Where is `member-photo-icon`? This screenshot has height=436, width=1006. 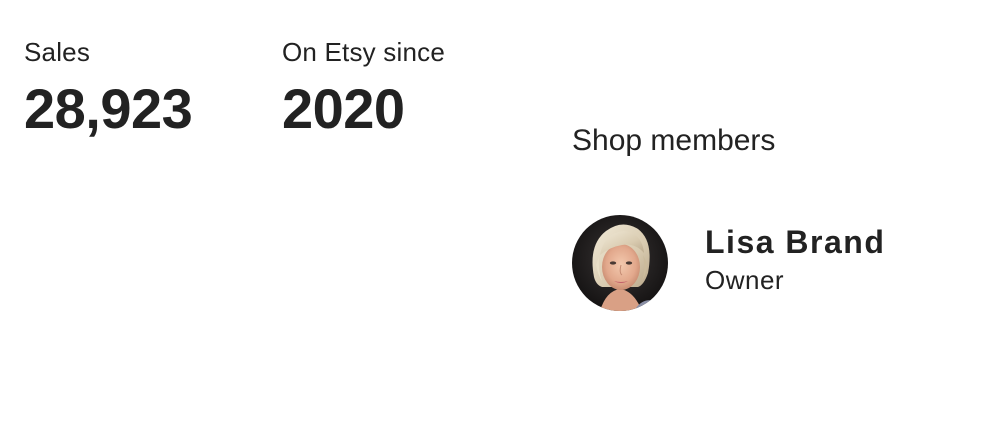
member-photo-icon is located at coordinates (620, 263).